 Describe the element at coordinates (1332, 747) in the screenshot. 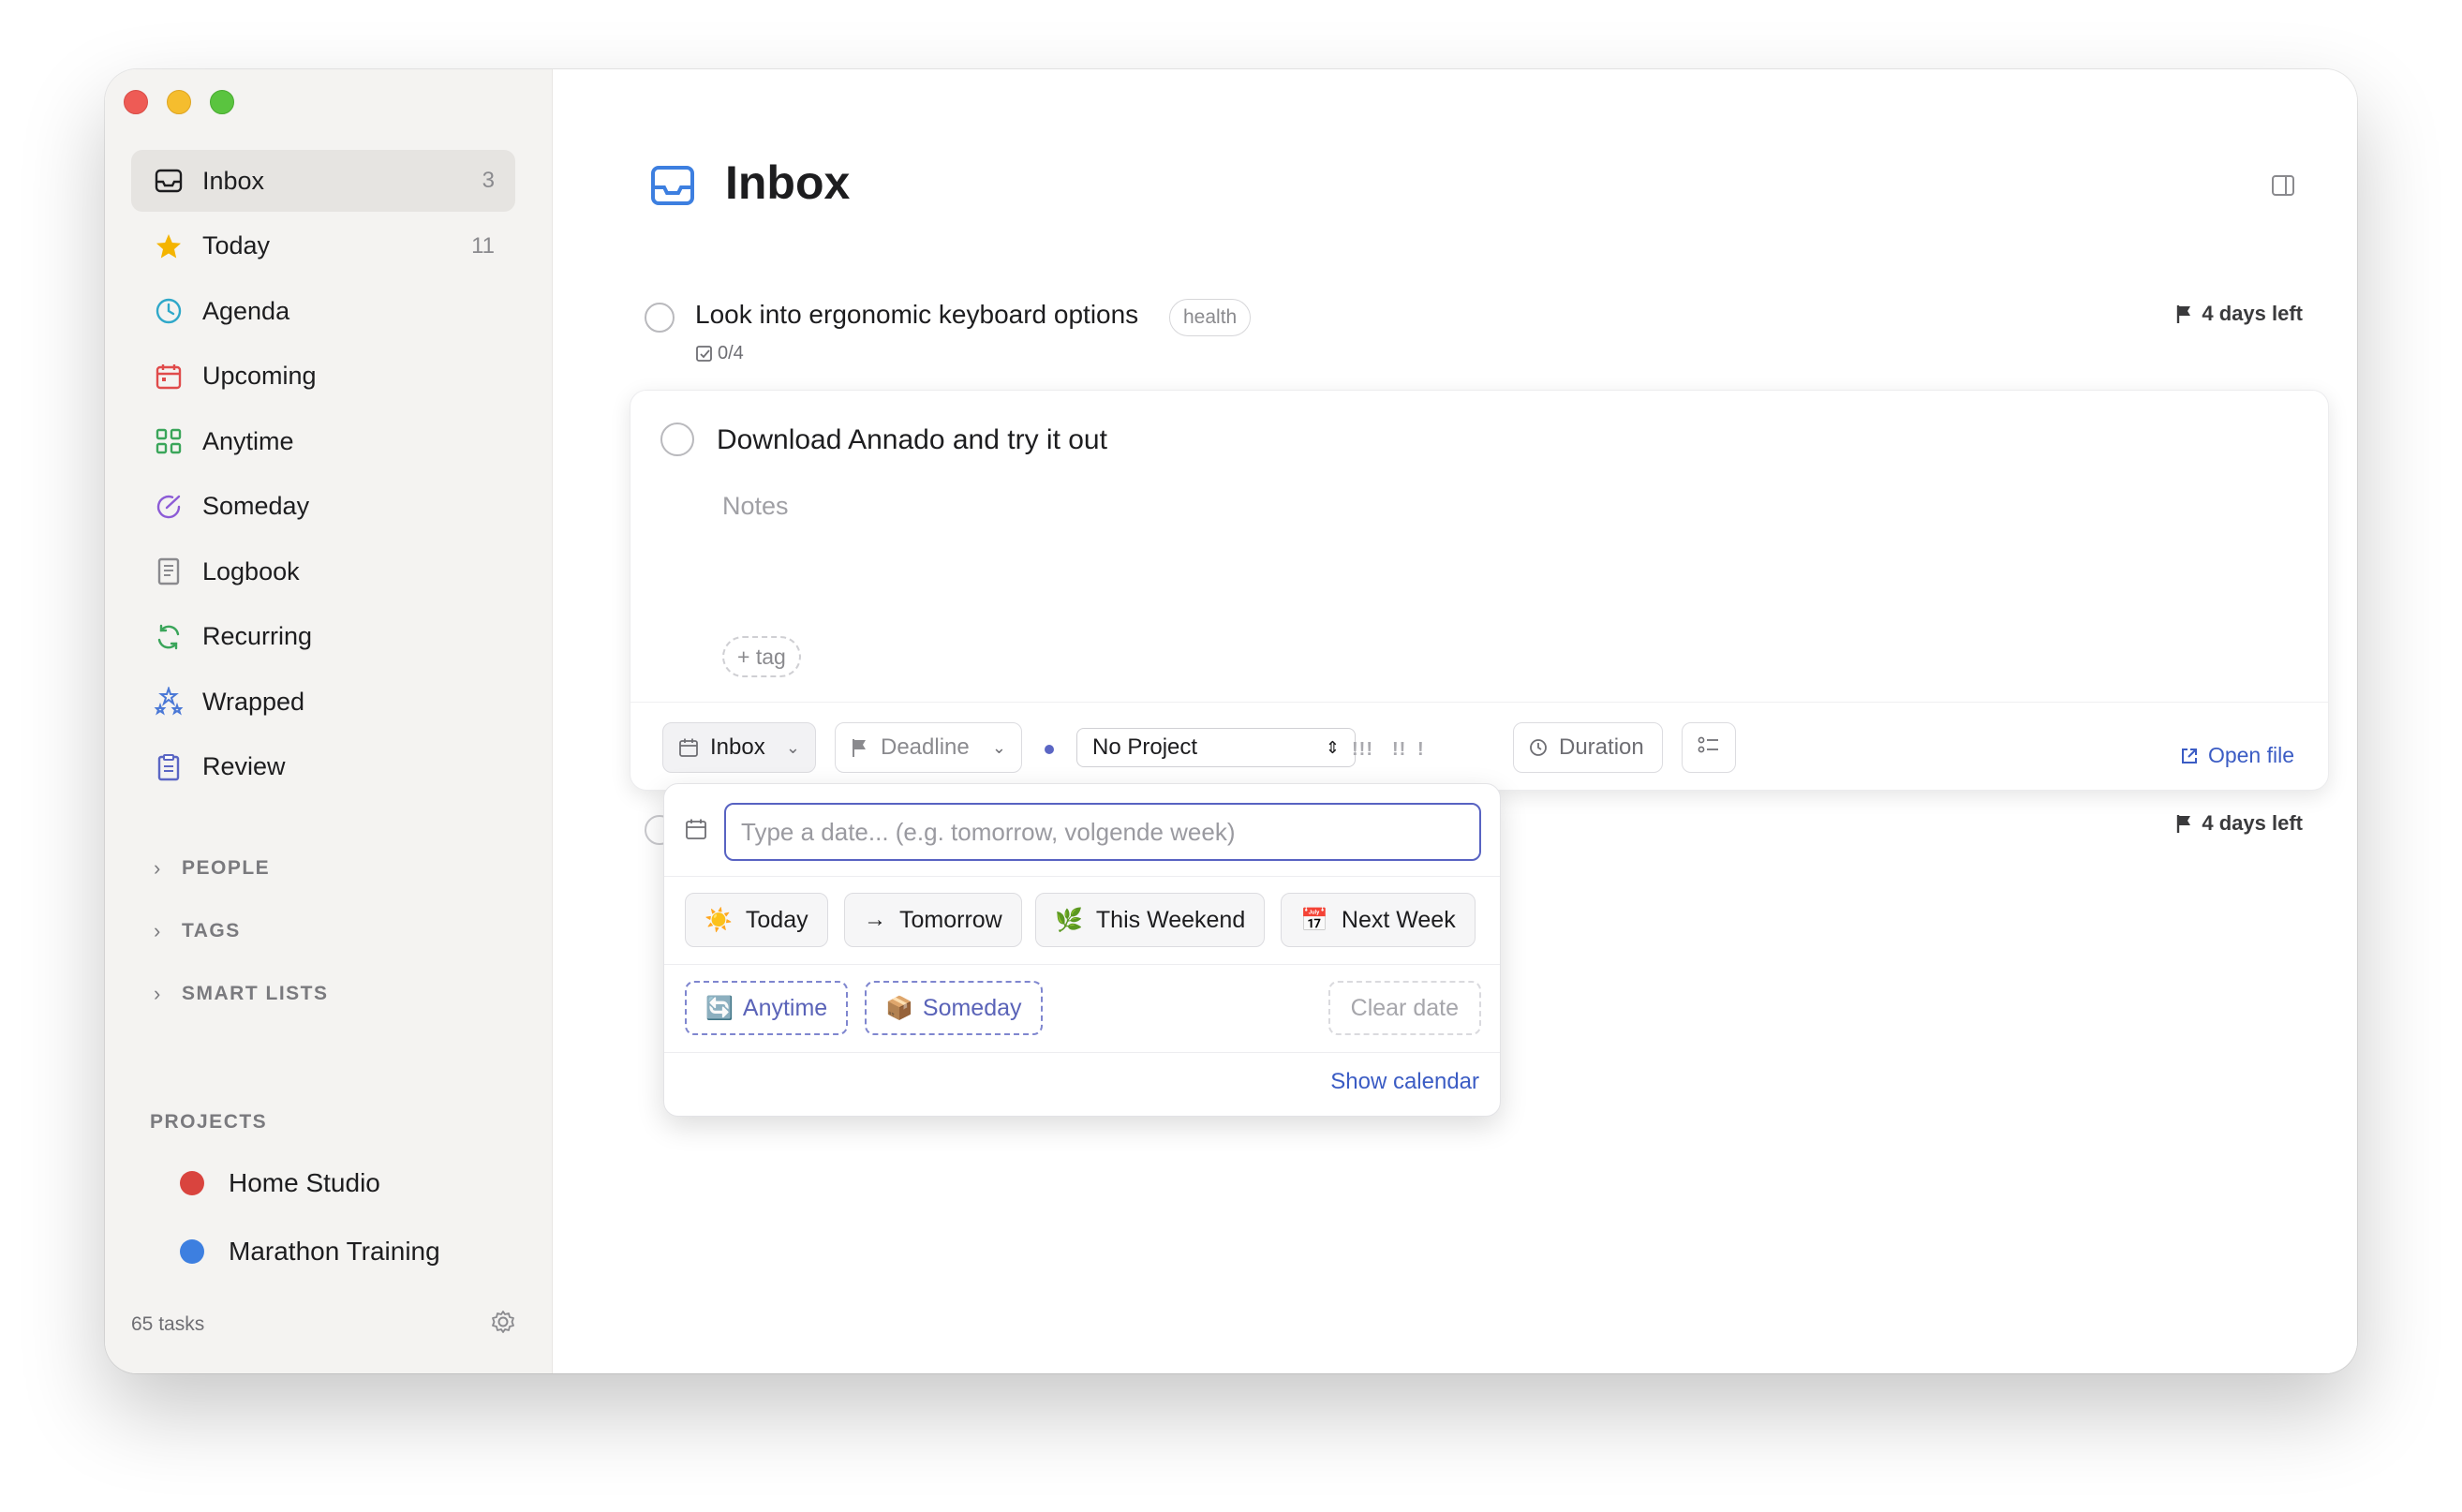

I see `updown-chevron-icon: ⇕` at that location.